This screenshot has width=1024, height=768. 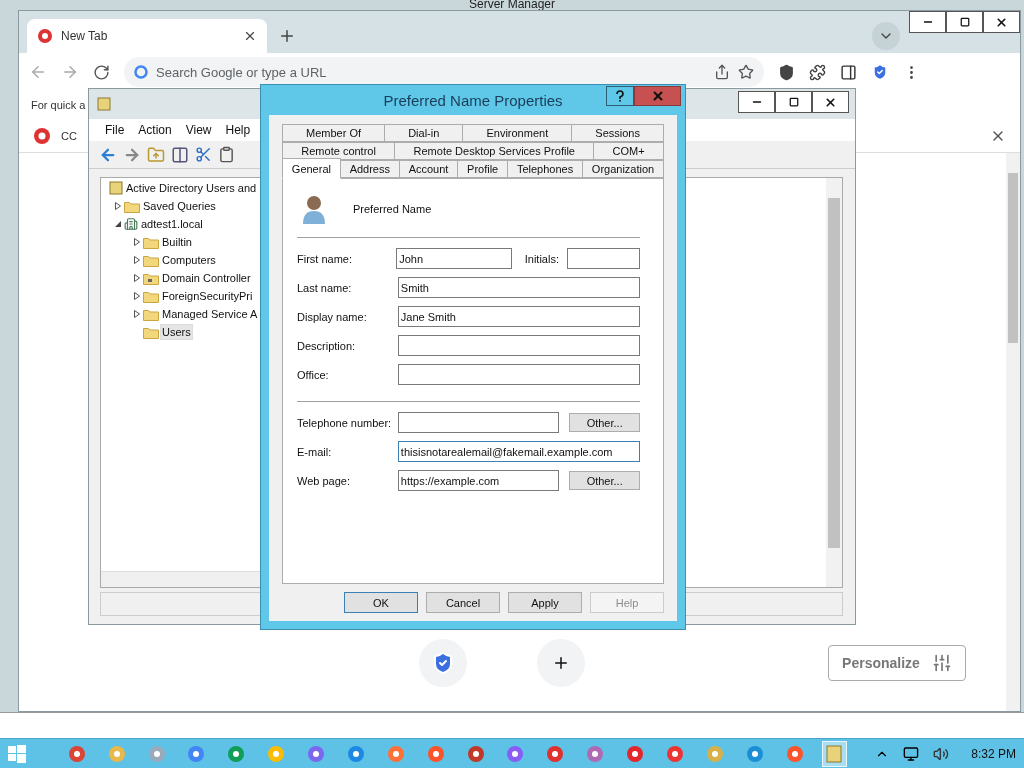 What do you see at coordinates (618, 133) in the screenshot?
I see `dialog-tab: Sessions` at bounding box center [618, 133].